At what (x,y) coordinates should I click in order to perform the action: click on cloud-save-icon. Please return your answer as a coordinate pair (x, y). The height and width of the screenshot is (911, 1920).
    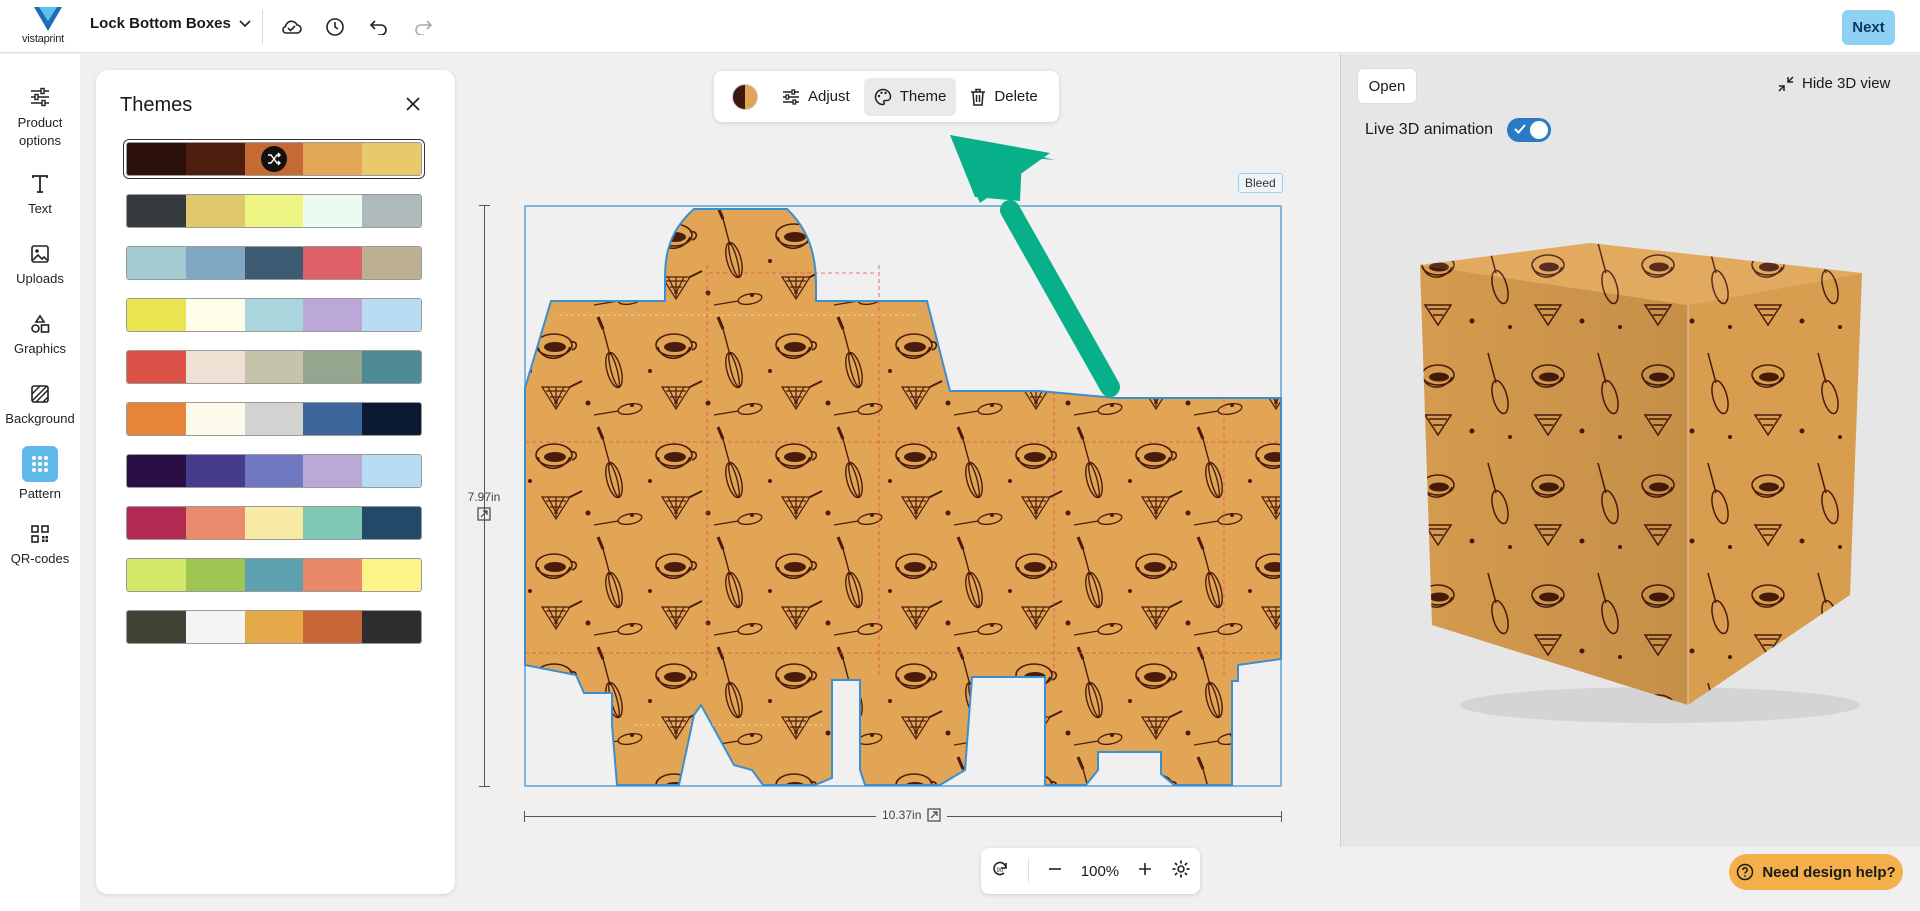
    Looking at the image, I should click on (291, 27).